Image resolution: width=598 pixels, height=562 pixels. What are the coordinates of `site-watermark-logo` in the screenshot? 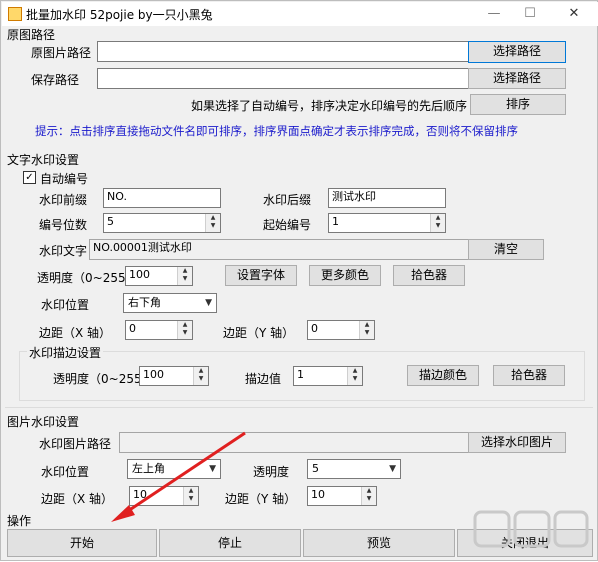 It's located at (531, 529).